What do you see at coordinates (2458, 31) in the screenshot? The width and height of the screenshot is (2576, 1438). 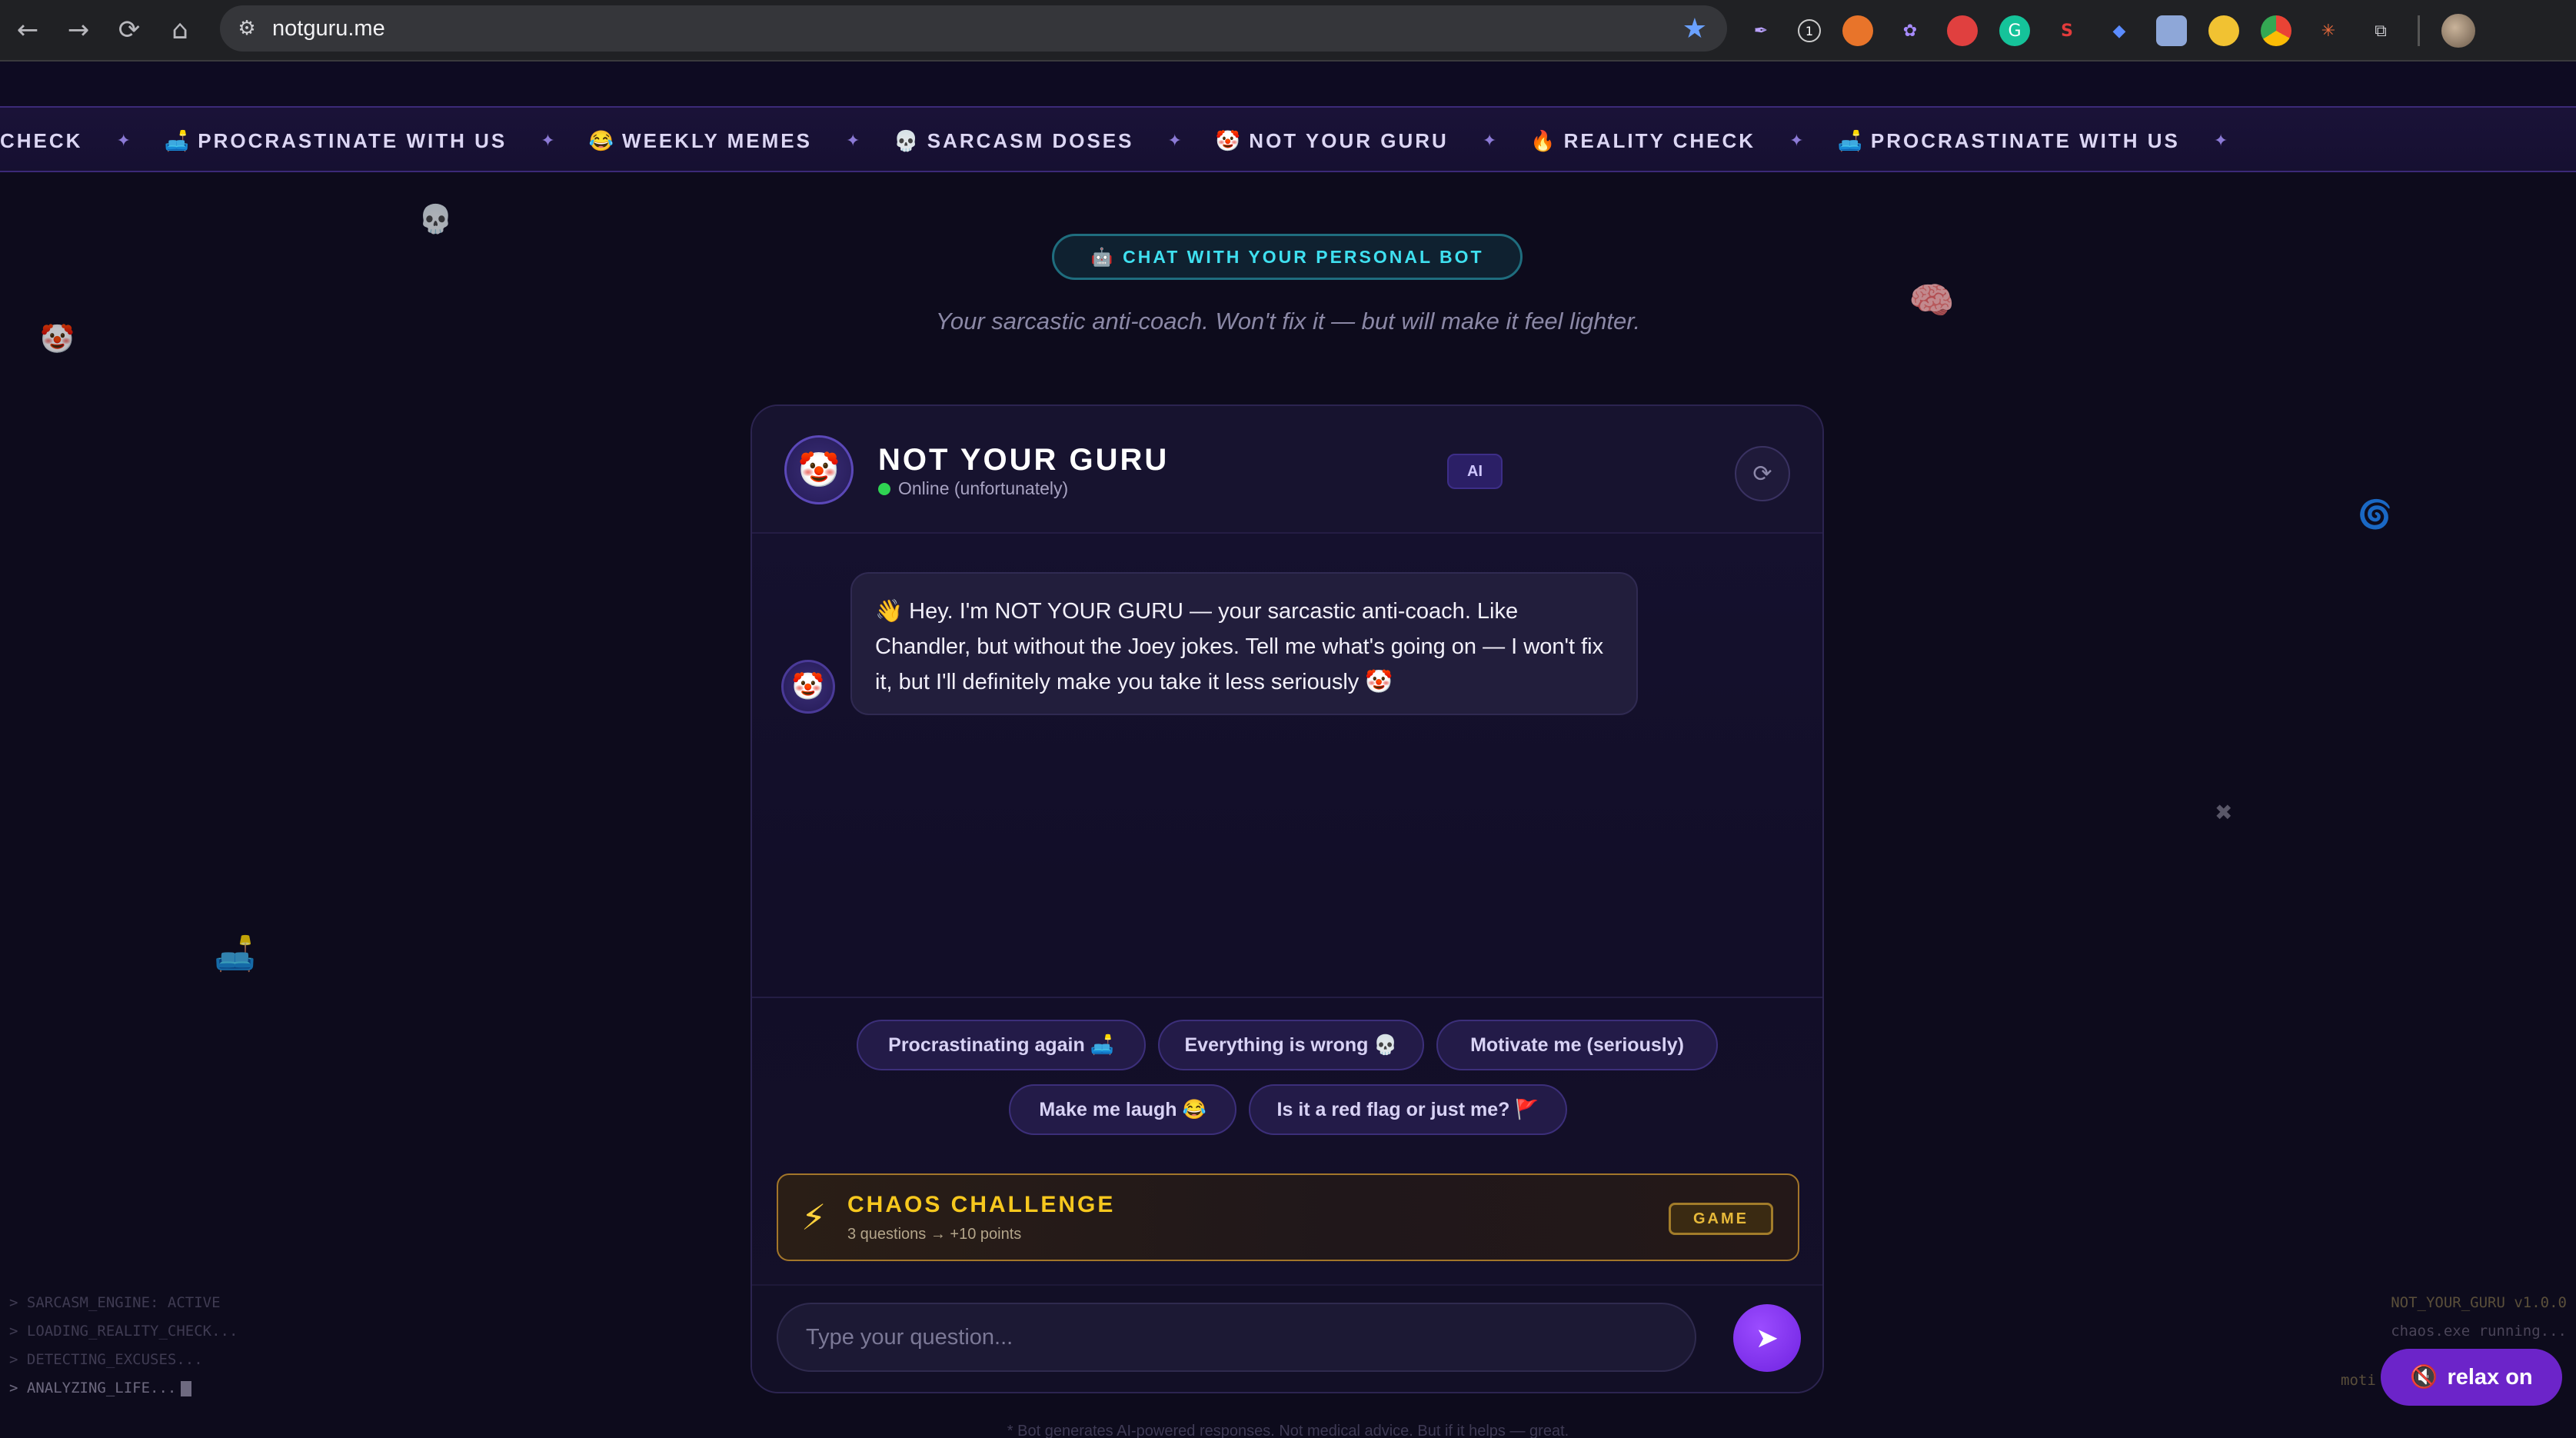 I see `profile-avatar` at bounding box center [2458, 31].